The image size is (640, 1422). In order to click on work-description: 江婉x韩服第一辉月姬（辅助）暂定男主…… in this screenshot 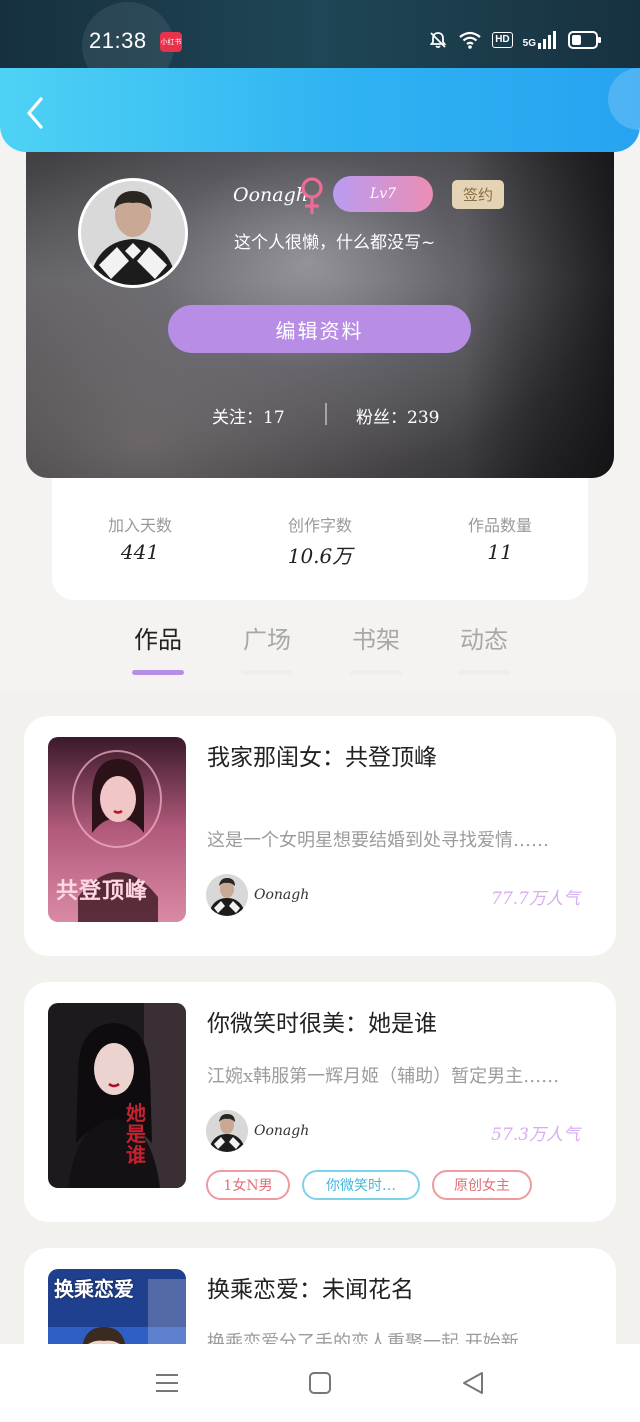, I will do `click(383, 1076)`.